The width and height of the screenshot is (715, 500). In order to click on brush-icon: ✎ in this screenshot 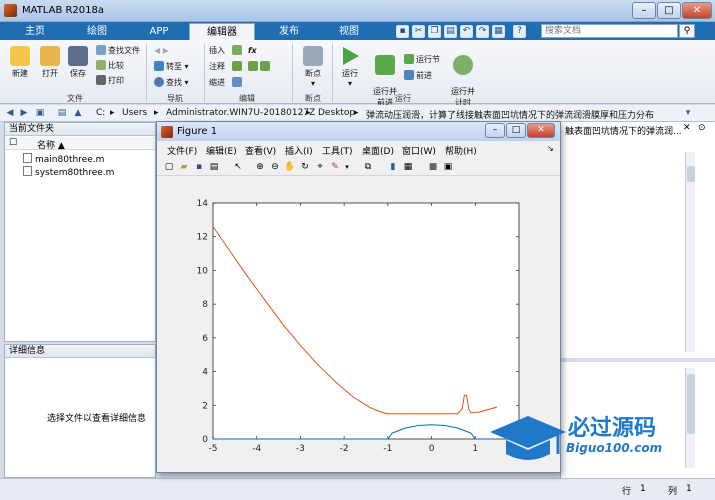, I will do `click(335, 167)`.